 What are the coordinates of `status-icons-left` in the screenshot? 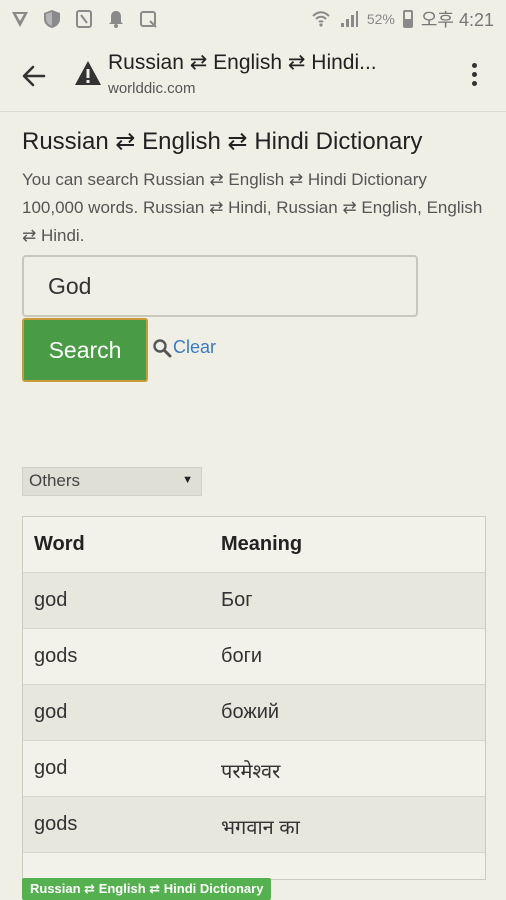 It's located at (84, 19).